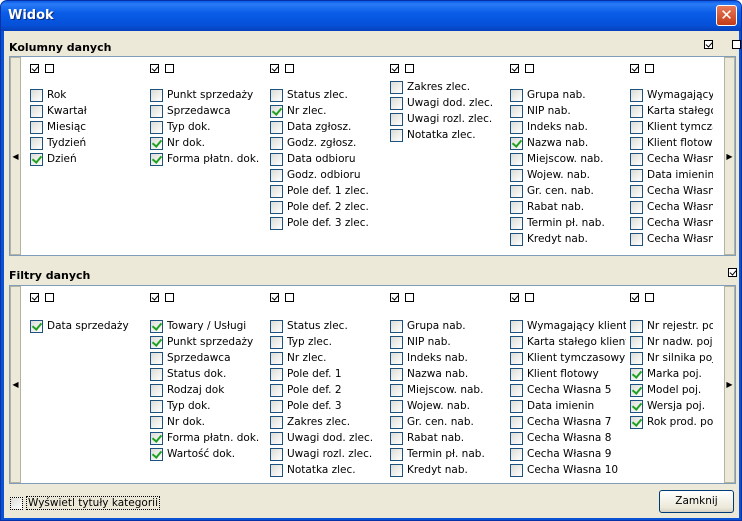 The width and height of the screenshot is (742, 521). Describe the element at coordinates (201, 342) in the screenshot. I see `data-filter-option: Punkt sprzedaży` at that location.